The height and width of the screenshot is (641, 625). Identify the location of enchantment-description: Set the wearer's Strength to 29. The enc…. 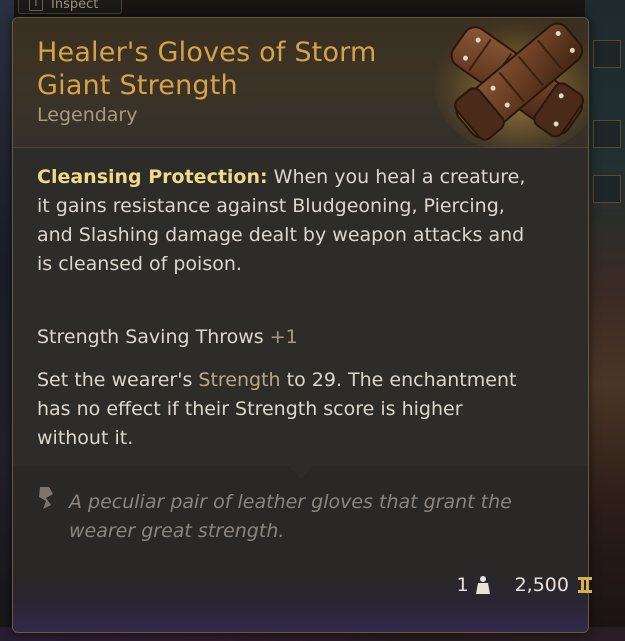
(287, 409).